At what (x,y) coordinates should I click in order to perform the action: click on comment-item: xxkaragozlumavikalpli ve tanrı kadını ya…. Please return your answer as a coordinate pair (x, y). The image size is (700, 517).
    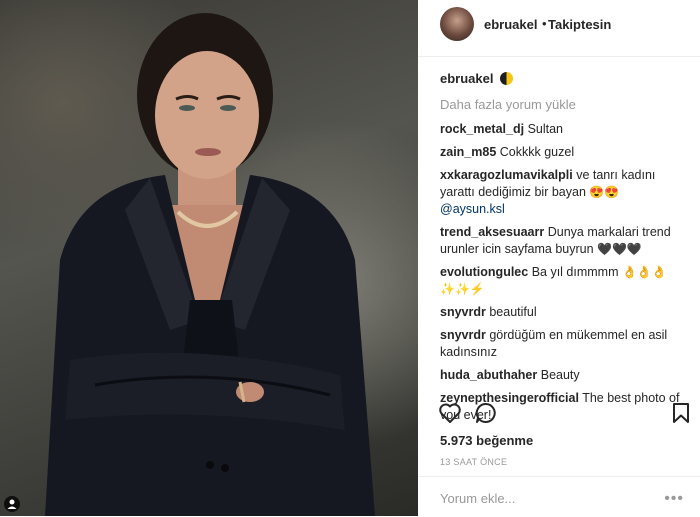
    Looking at the image, I should click on (566, 192).